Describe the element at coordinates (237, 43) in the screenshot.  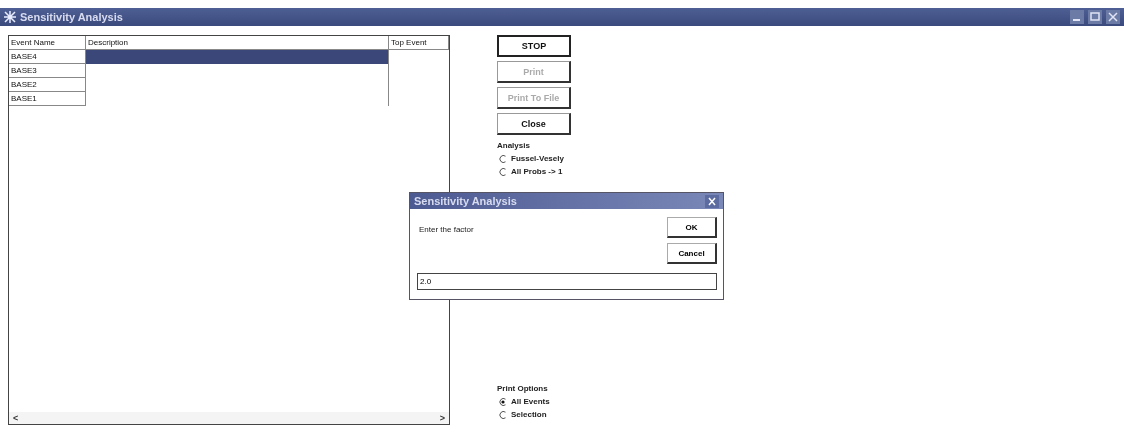
I see `column-header: Description` at that location.